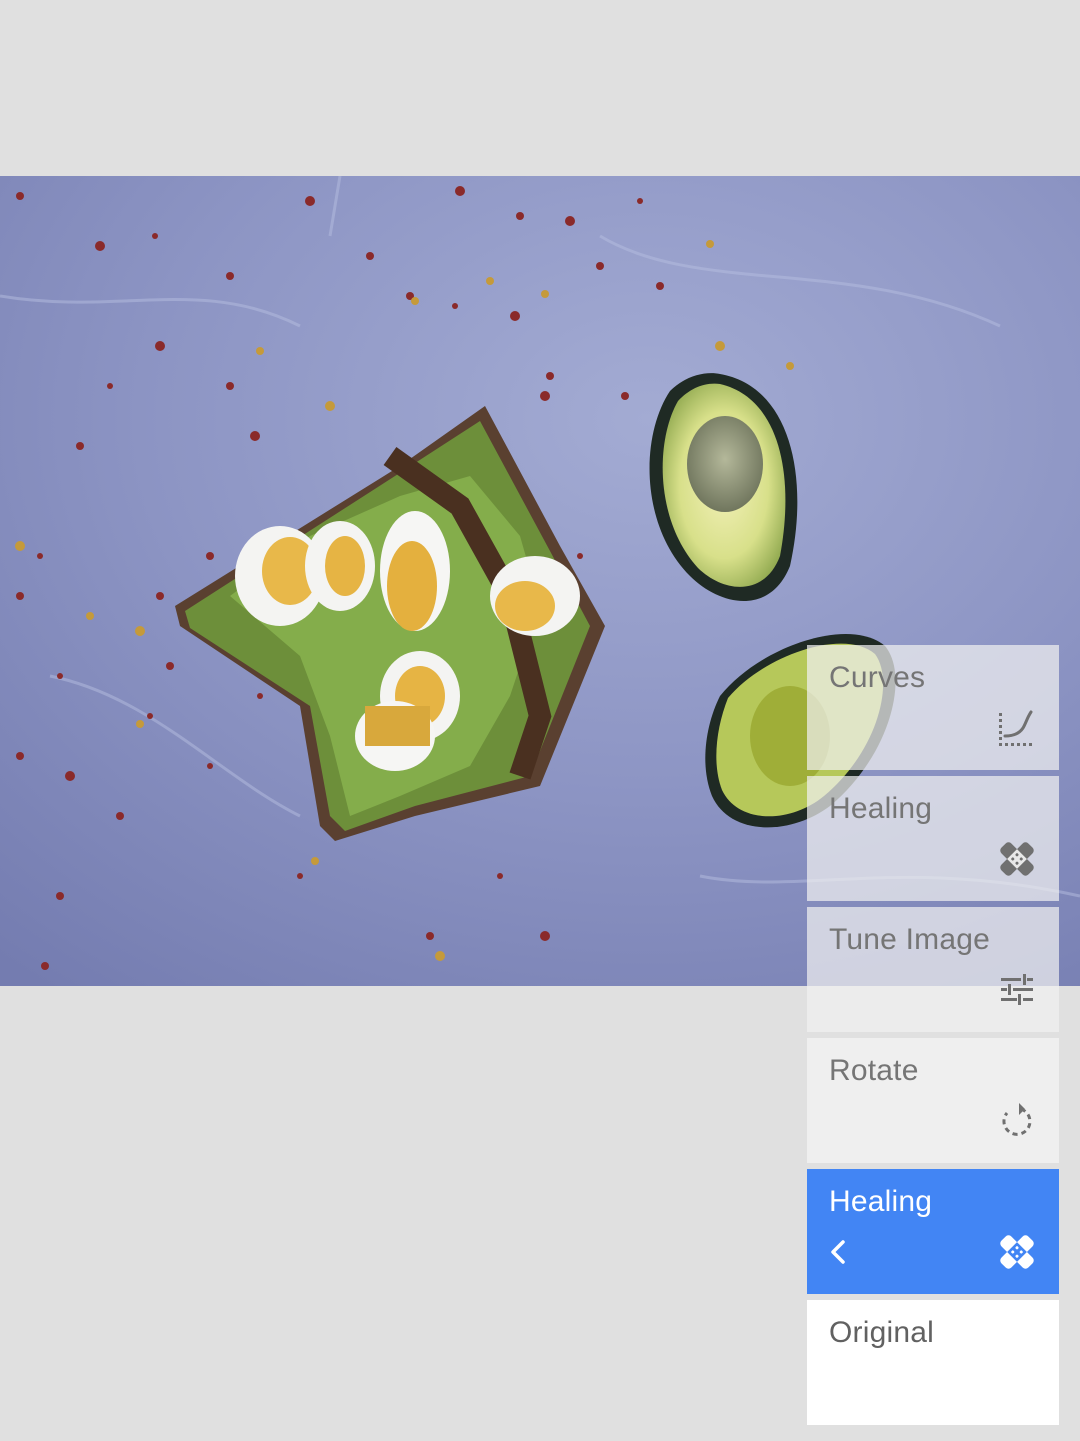 The width and height of the screenshot is (1080, 1441). What do you see at coordinates (933, 1362) in the screenshot?
I see `history-item-original: Original` at bounding box center [933, 1362].